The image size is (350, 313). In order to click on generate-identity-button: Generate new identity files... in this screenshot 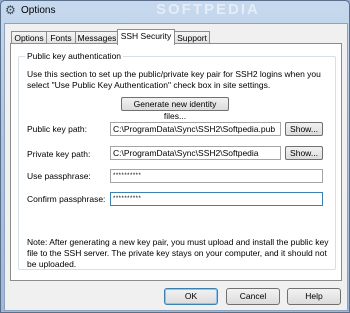, I will do `click(175, 109)`.